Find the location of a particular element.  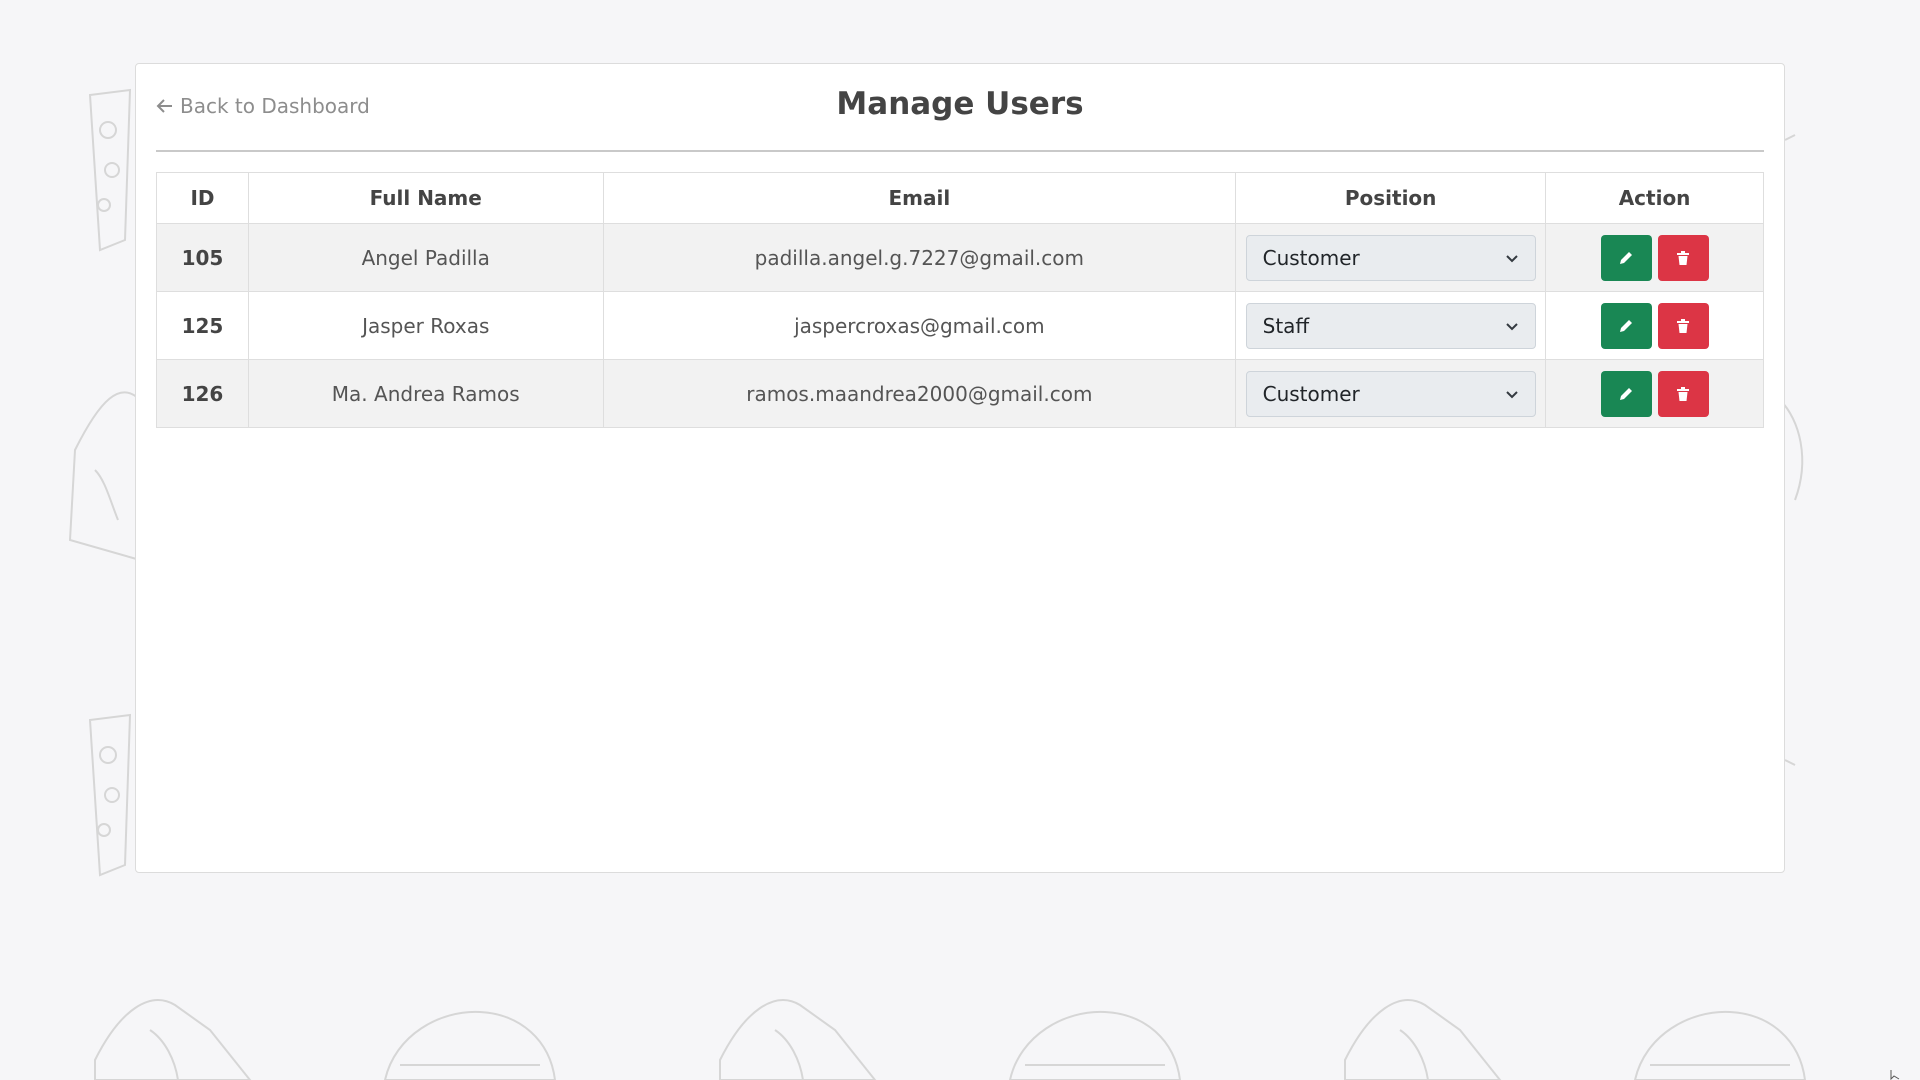

column-header-email: Email is located at coordinates (919, 198).